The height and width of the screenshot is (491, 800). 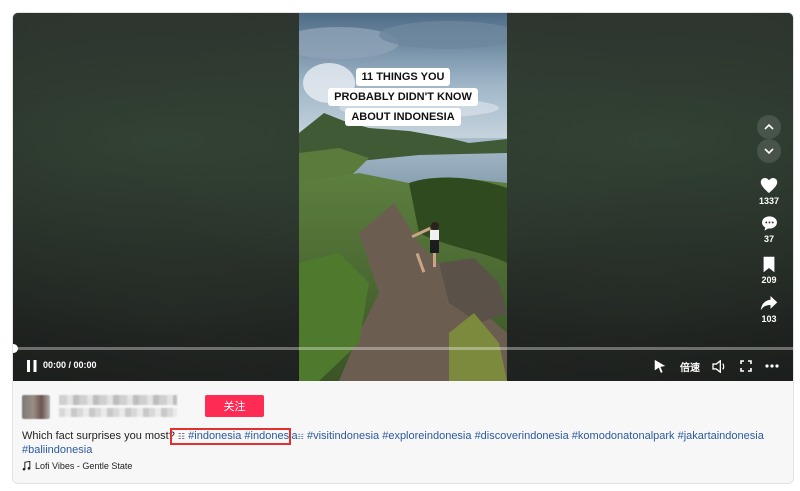 What do you see at coordinates (234, 406) in the screenshot?
I see `follow-button: 关注` at bounding box center [234, 406].